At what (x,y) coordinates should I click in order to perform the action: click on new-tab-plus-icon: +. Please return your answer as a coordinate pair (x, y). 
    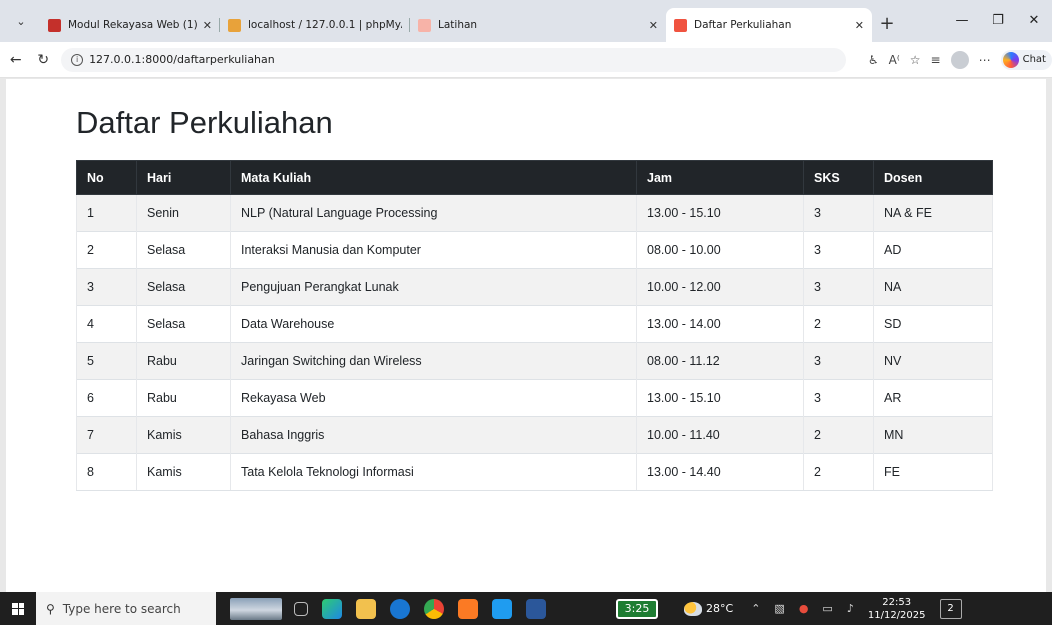
    Looking at the image, I should click on (887, 23).